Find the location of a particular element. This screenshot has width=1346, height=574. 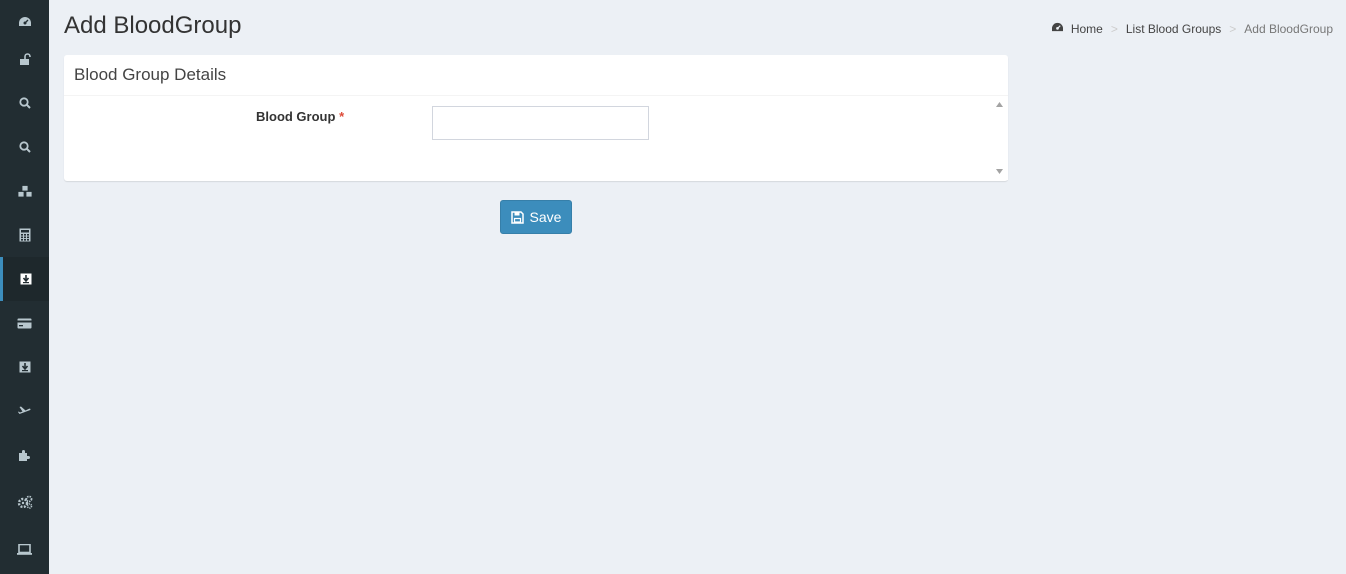

breadcrumb-current: Add BloodGroup is located at coordinates (1288, 29).